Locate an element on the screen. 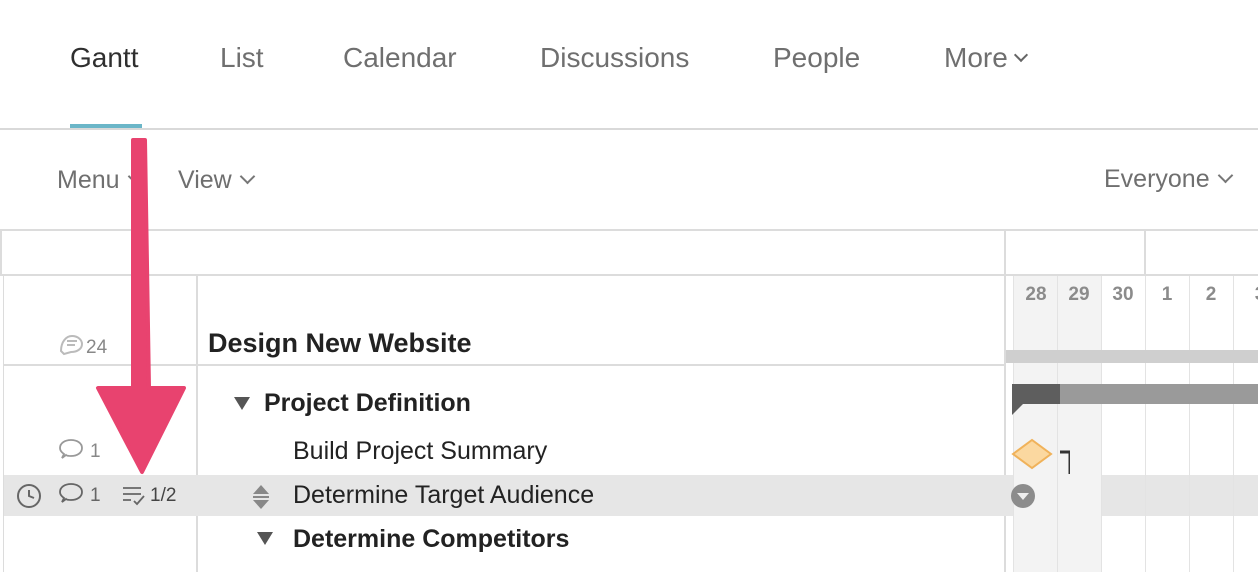 This screenshot has height=572, width=1258. day-label: 1 is located at coordinates (1167, 294).